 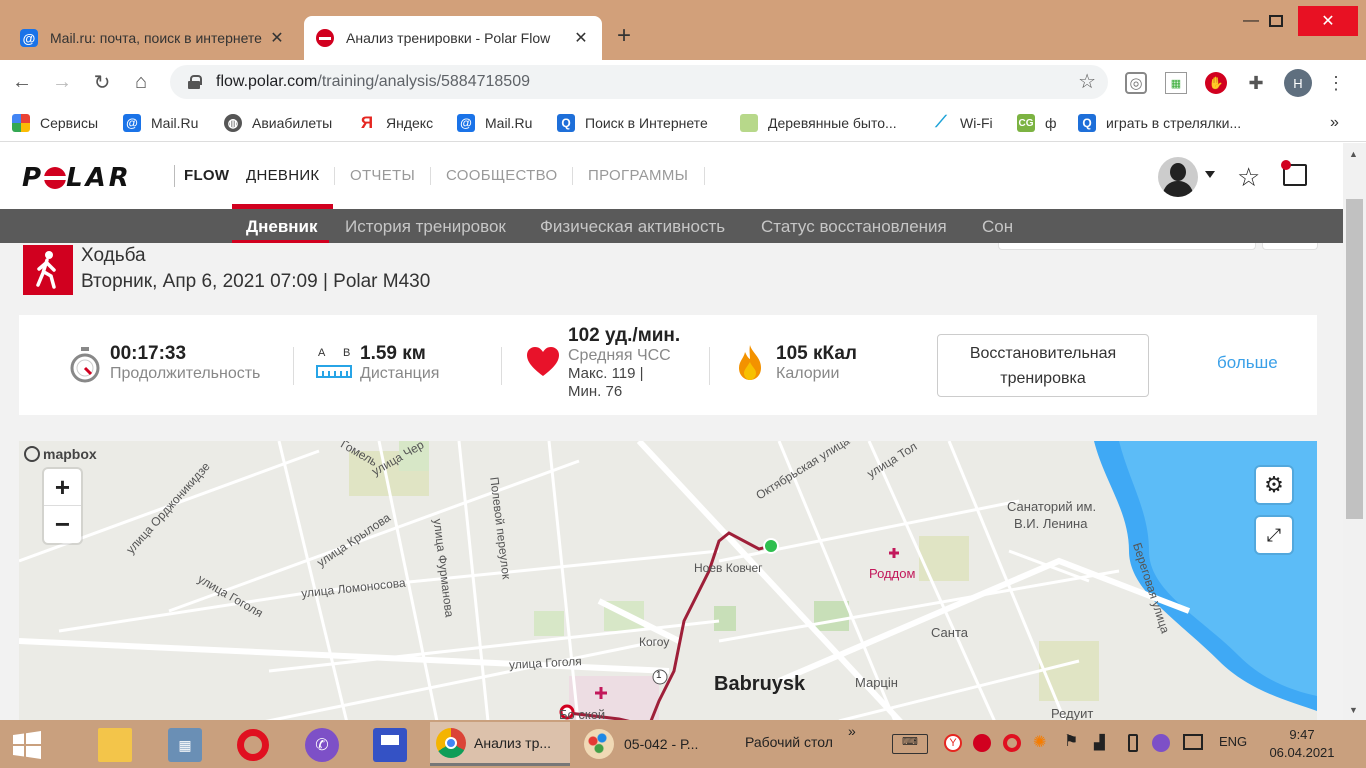 What do you see at coordinates (267, 81) in the screenshot?
I see `url-host: flow.polar.com` at bounding box center [267, 81].